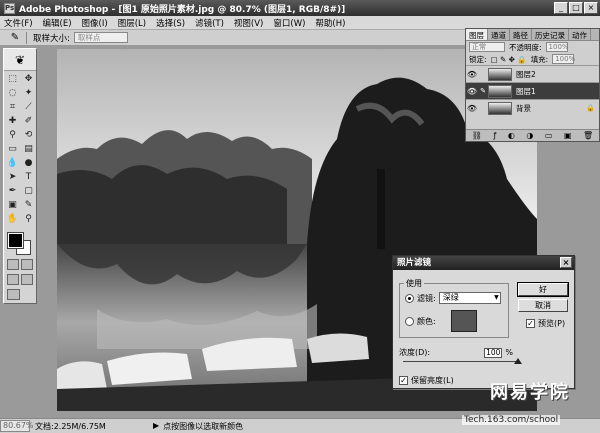  What do you see at coordinates (28, 191) in the screenshot?
I see `shape-tool-icon: ▢` at bounding box center [28, 191].